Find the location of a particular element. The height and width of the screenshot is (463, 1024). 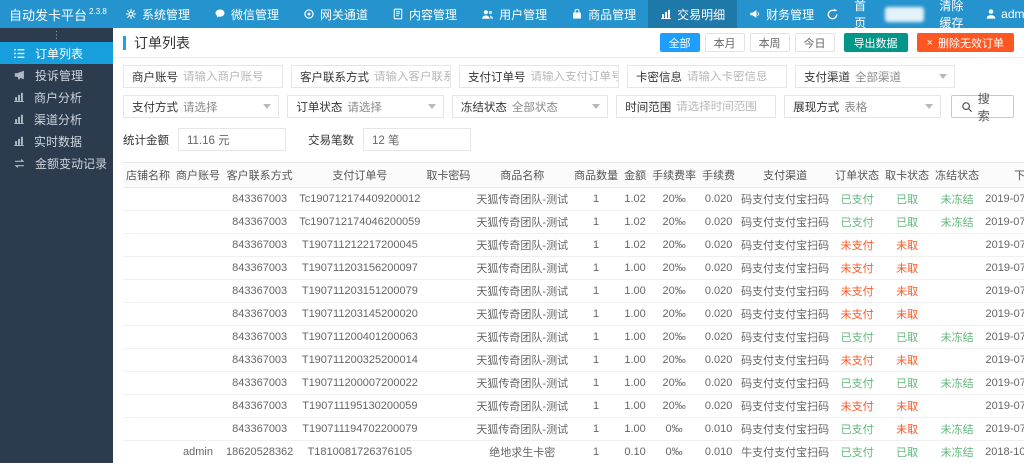

stats-row: 统计金额 11.16 元 交易笔数 12 笔 is located at coordinates (568, 142).